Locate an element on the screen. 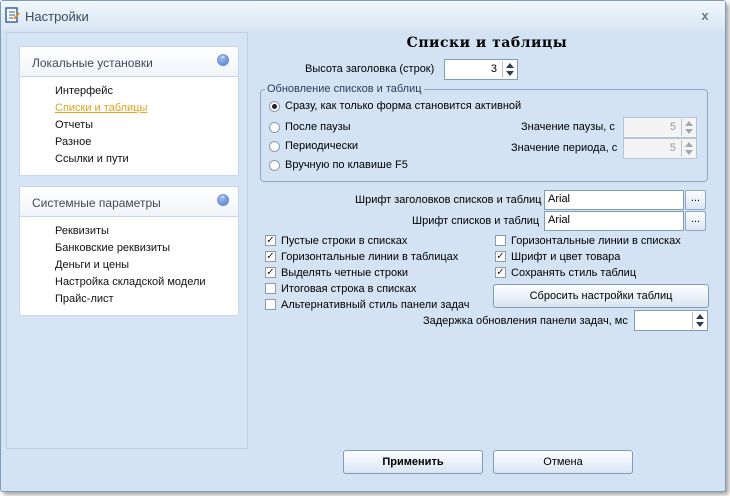  radio-periodically-label: Периодически is located at coordinates (321, 146).